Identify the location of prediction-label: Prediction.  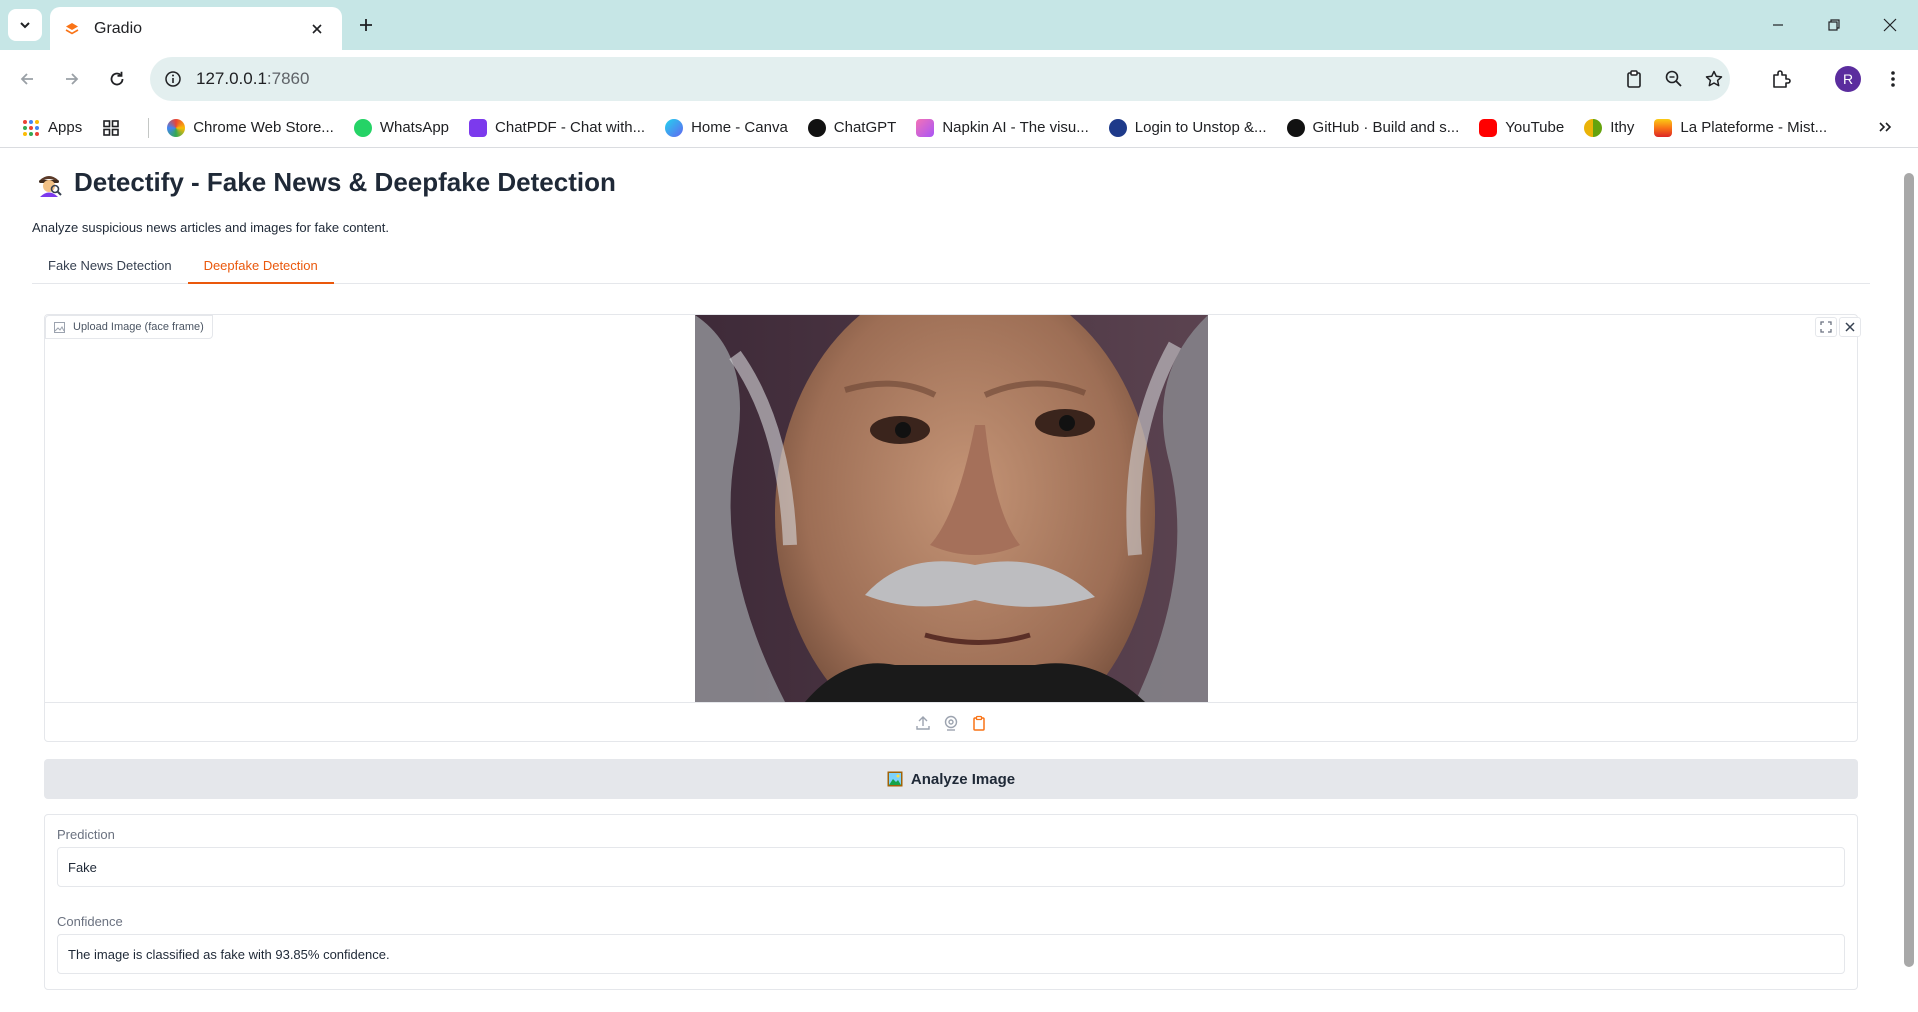
(86, 834).